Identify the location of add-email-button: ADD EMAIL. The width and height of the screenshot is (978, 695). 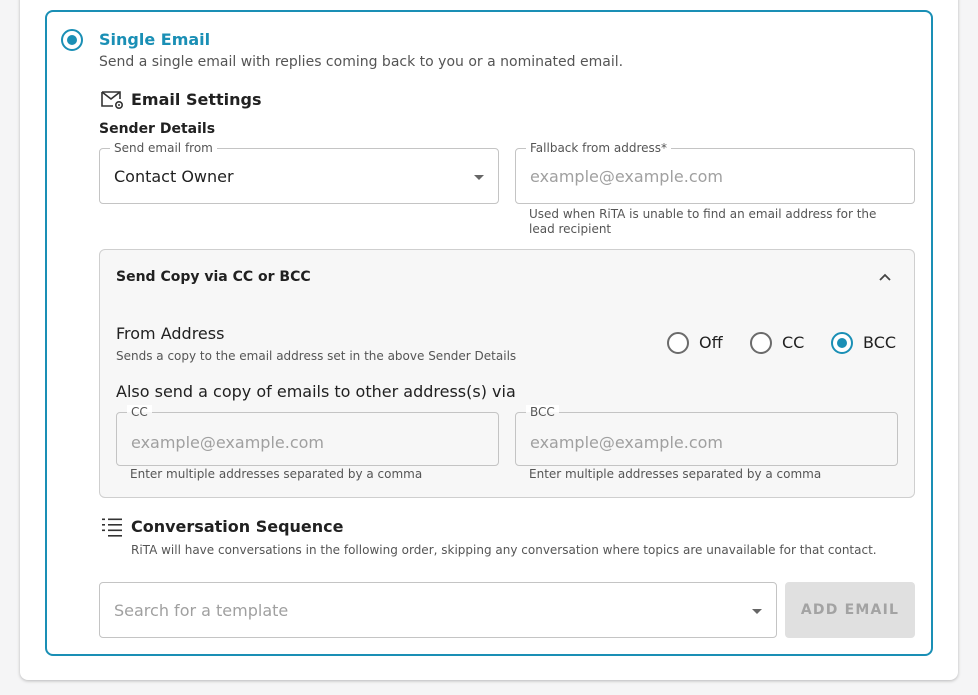
(850, 610).